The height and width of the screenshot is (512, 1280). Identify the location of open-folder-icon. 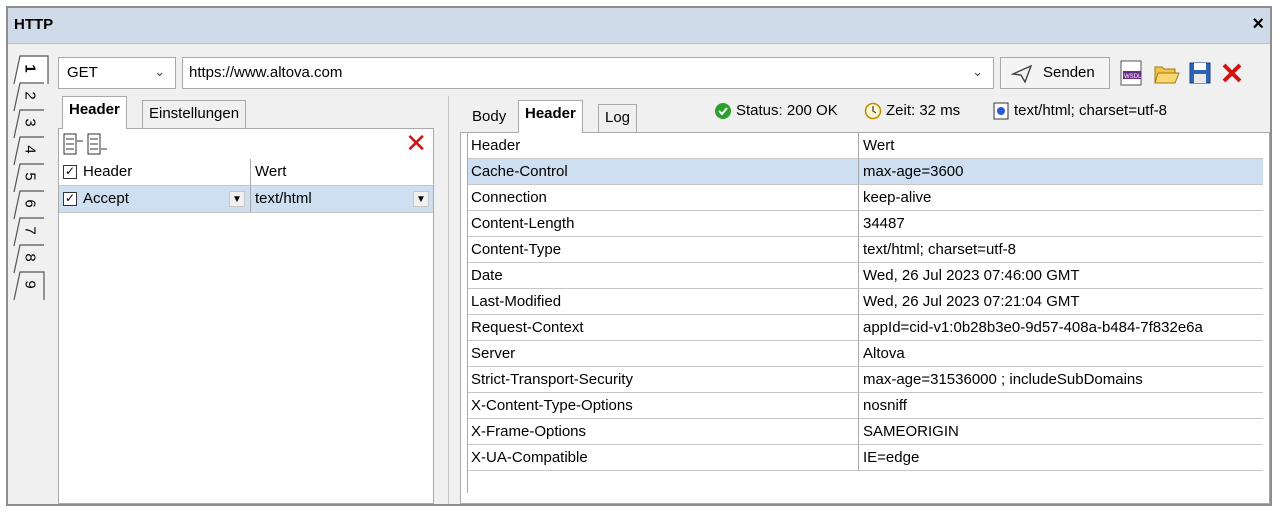
(1166, 73).